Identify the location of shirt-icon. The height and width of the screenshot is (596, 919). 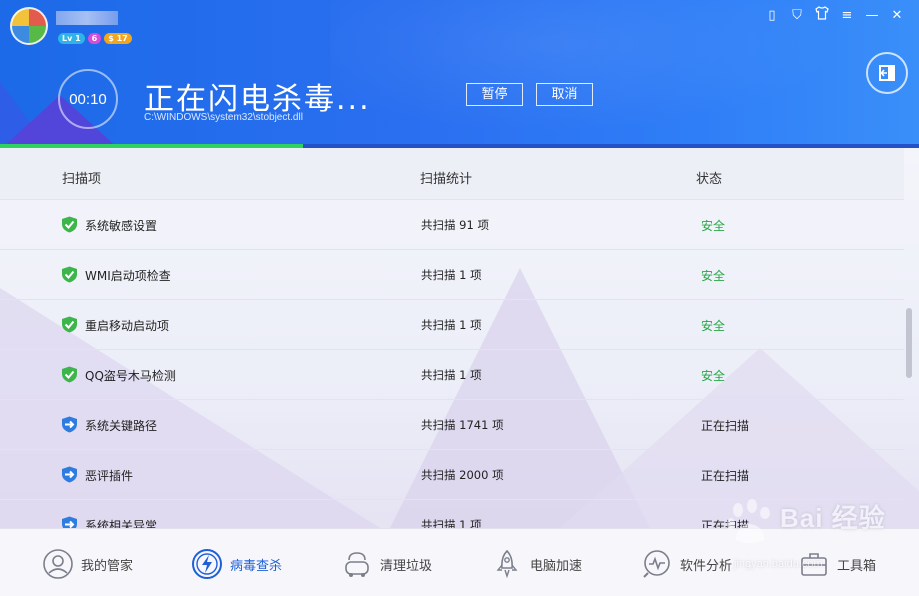
(822, 13).